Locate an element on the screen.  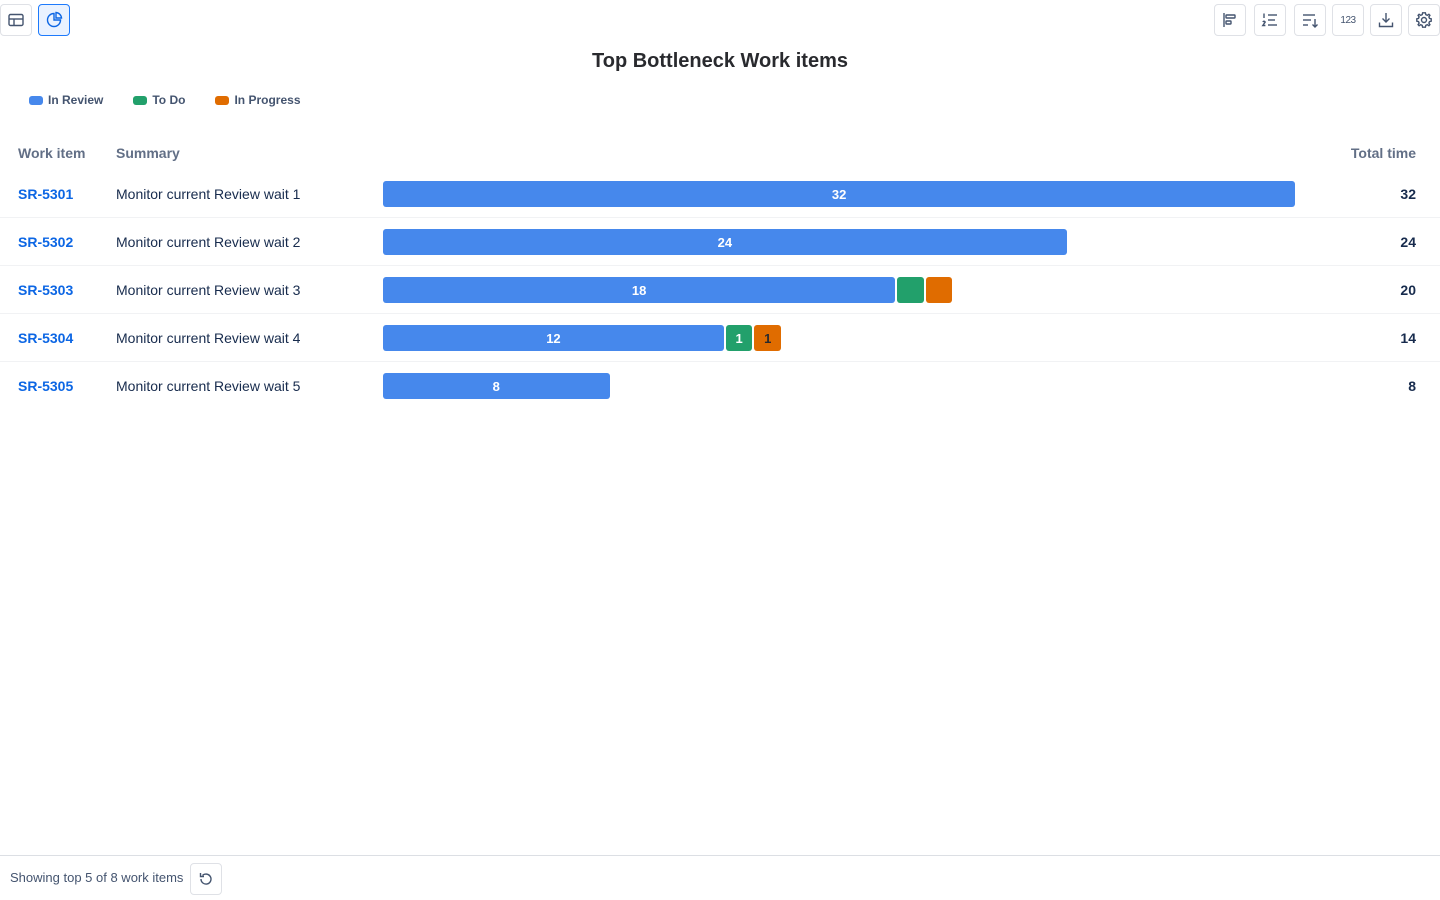
sort-button is located at coordinates (1310, 20).